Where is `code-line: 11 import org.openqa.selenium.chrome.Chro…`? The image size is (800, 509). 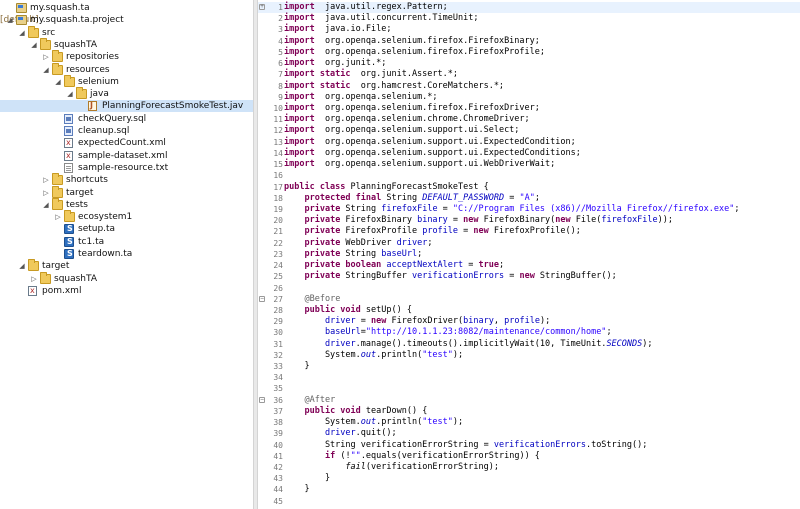 code-line: 11 import org.openqa.selenium.chrome.Chro… is located at coordinates (529, 119).